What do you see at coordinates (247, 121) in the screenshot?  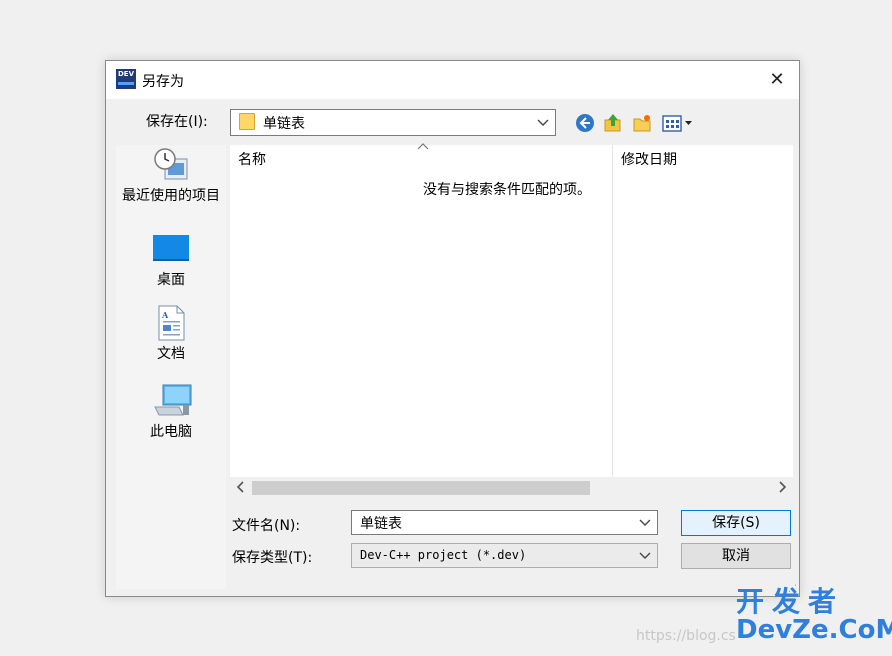 I see `folder-icon` at bounding box center [247, 121].